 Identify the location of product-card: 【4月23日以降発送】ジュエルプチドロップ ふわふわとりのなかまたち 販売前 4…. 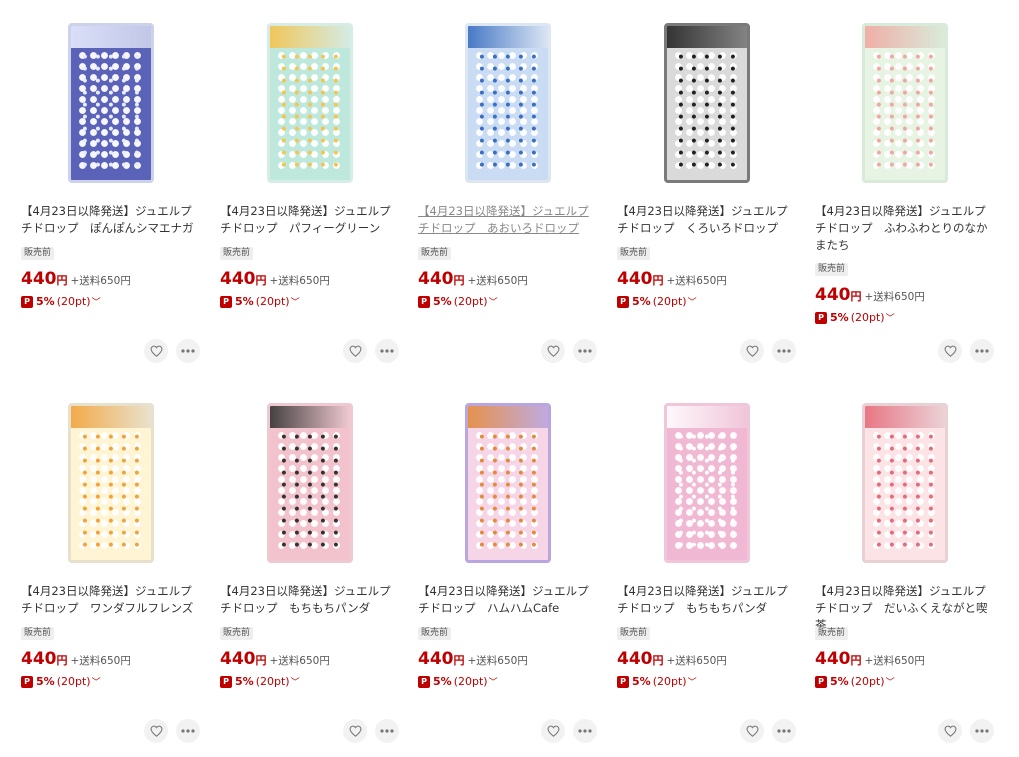
(905, 193).